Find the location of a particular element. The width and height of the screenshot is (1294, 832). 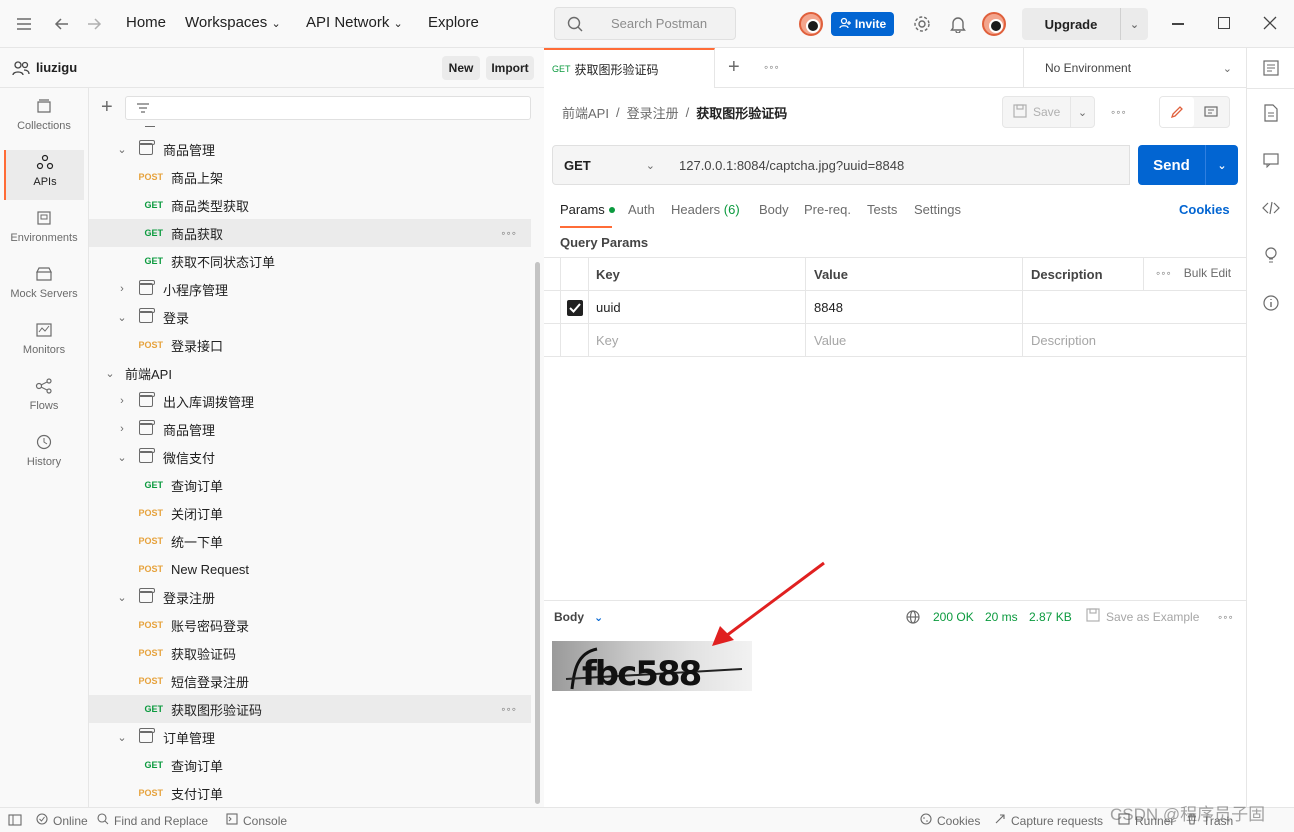

tab-prereq: Pre-req. is located at coordinates (827, 209).